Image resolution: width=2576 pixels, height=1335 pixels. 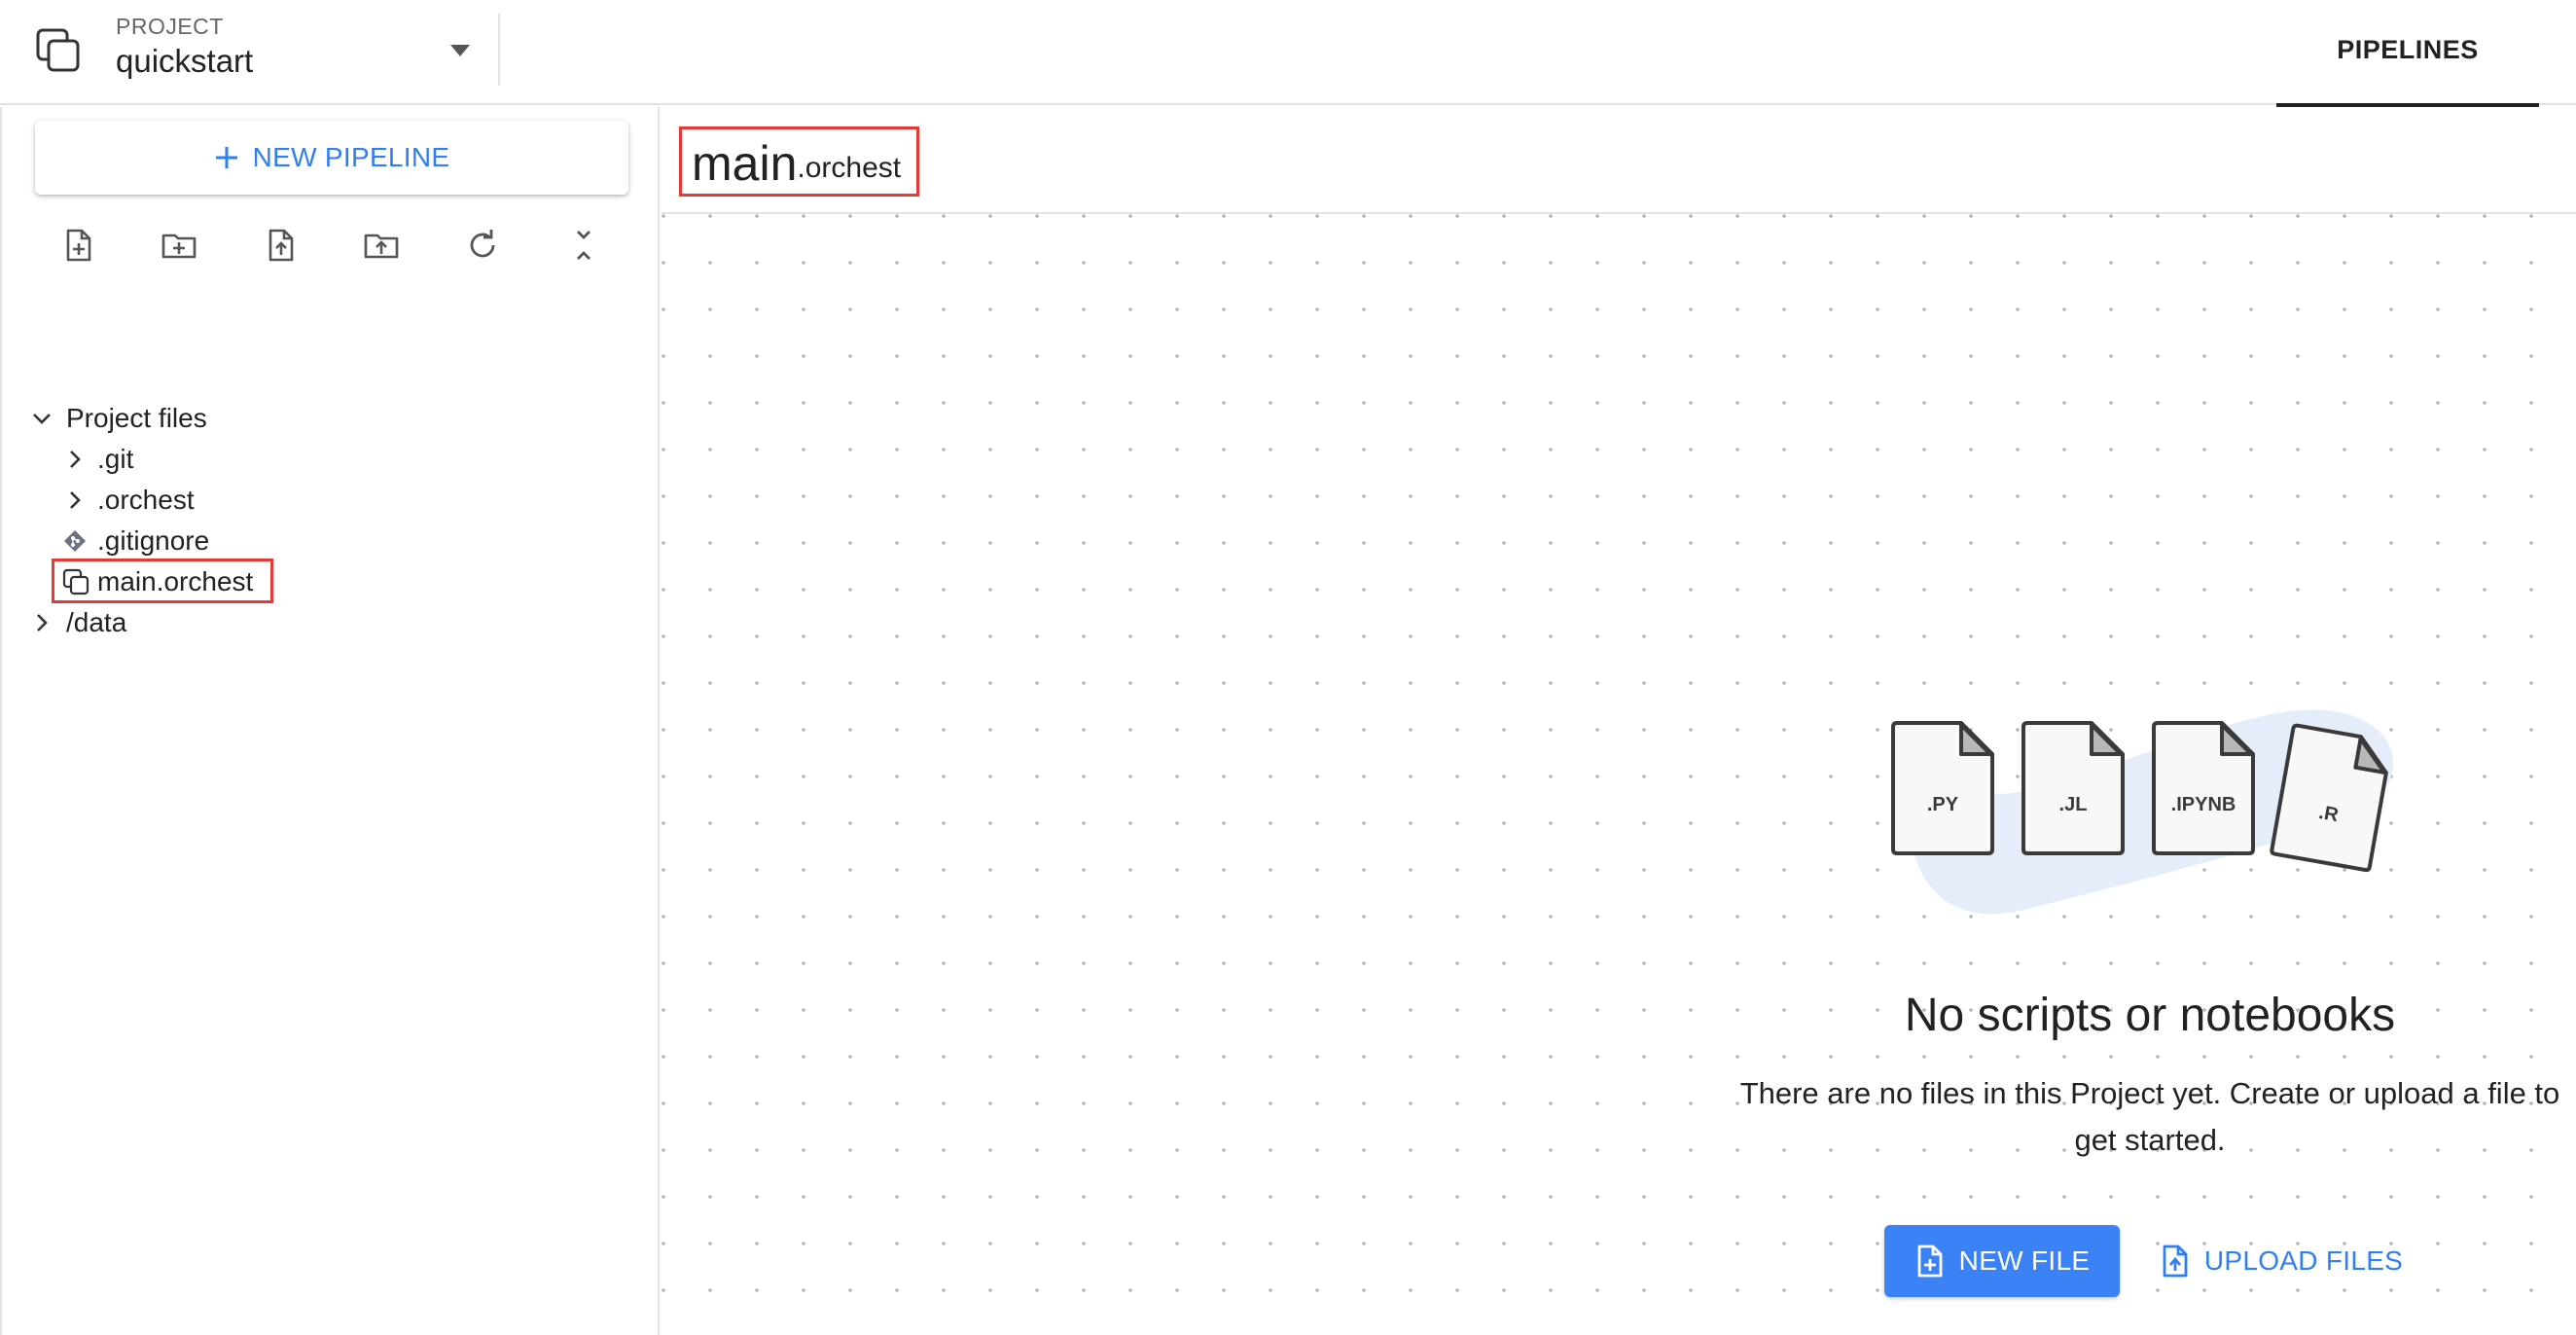 What do you see at coordinates (460, 50) in the screenshot?
I see `caret-down-icon` at bounding box center [460, 50].